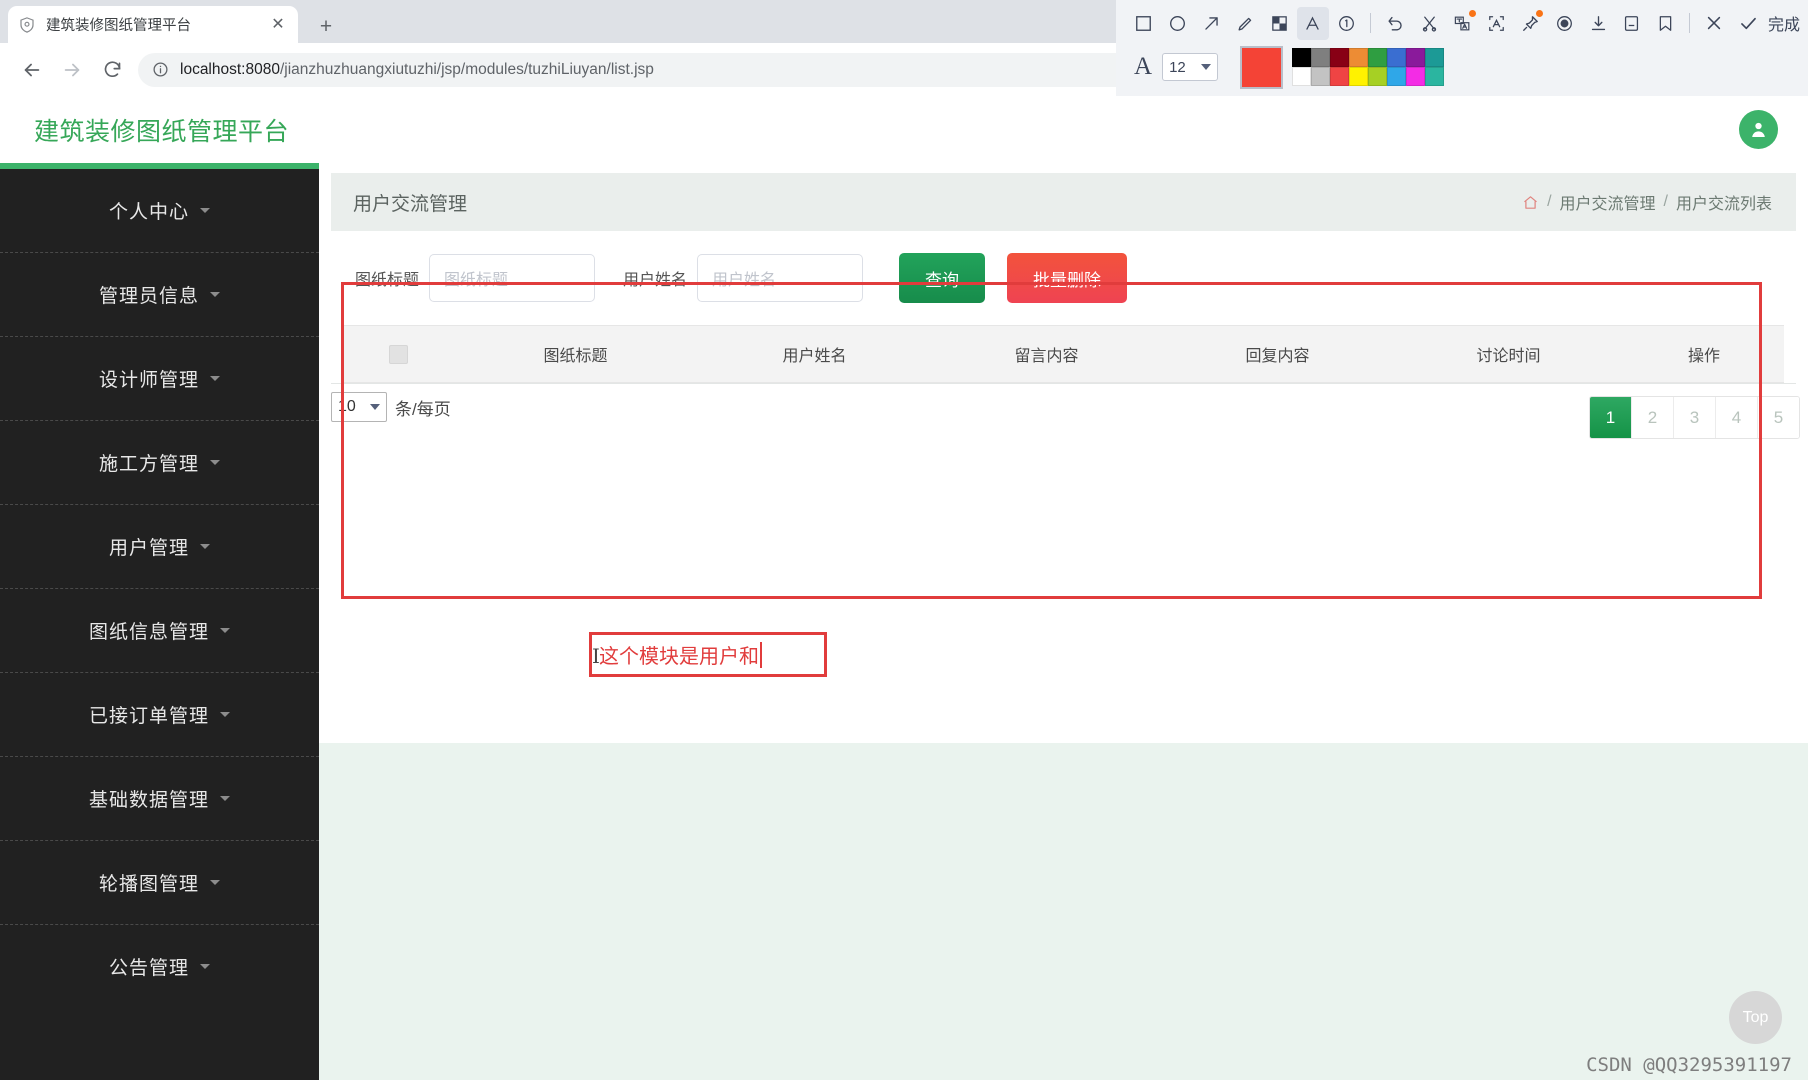  Describe the element at coordinates (159, 882) in the screenshot. I see `sidebar-item-carousel-mgmt: 轮播图管理` at that location.